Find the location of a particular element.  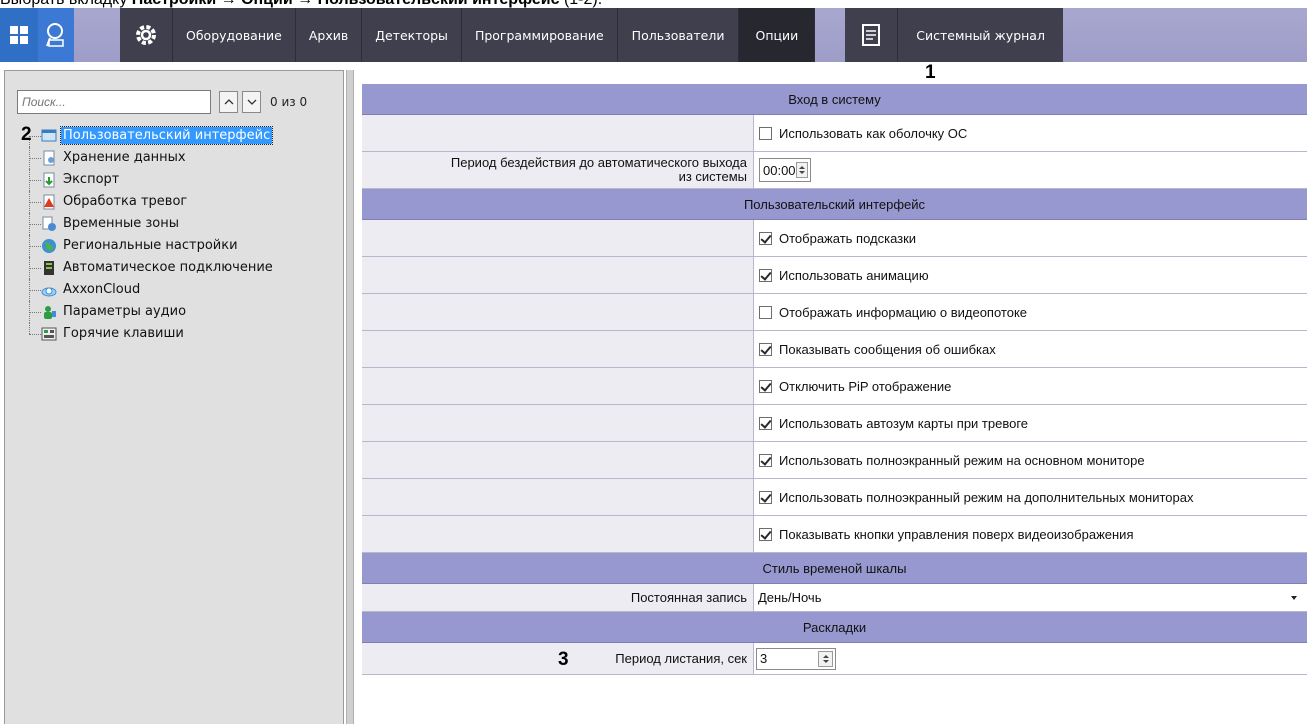

dropdown-arrow-icon is located at coordinates (1294, 597).